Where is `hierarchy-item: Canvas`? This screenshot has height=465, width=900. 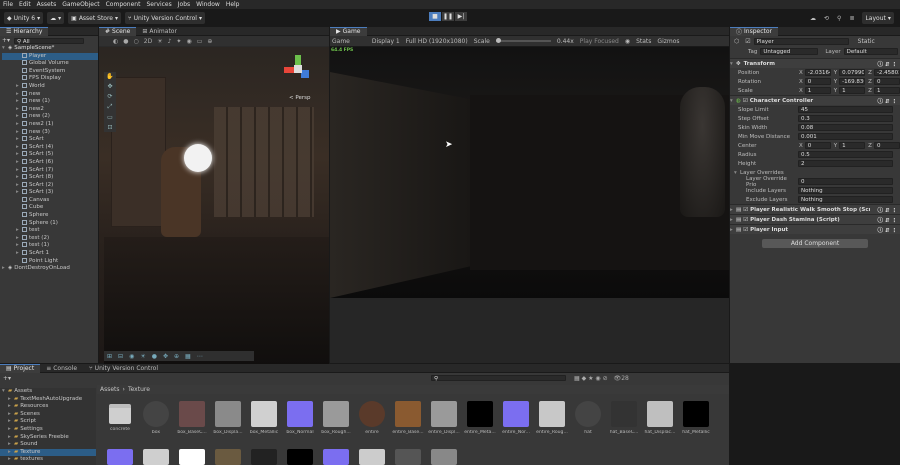
hierarchy-item: Canvas is located at coordinates (50, 200).